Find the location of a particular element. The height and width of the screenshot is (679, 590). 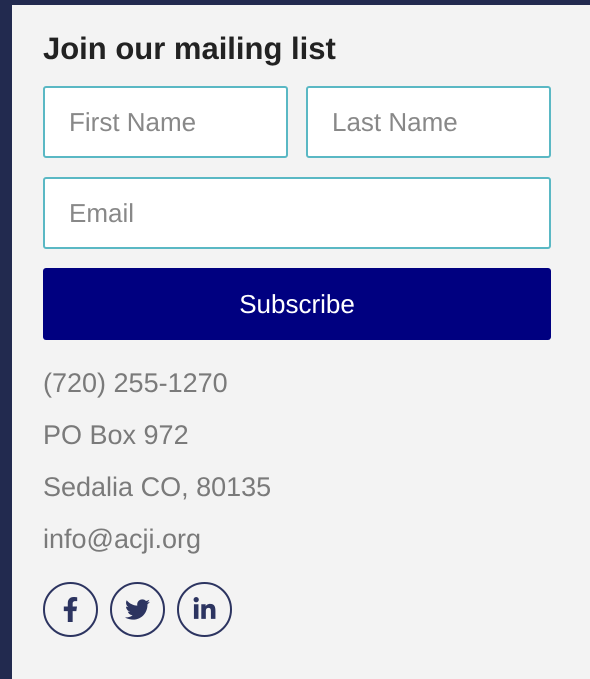

contact-text: Sedalia CO, 80135 is located at coordinates (157, 487).